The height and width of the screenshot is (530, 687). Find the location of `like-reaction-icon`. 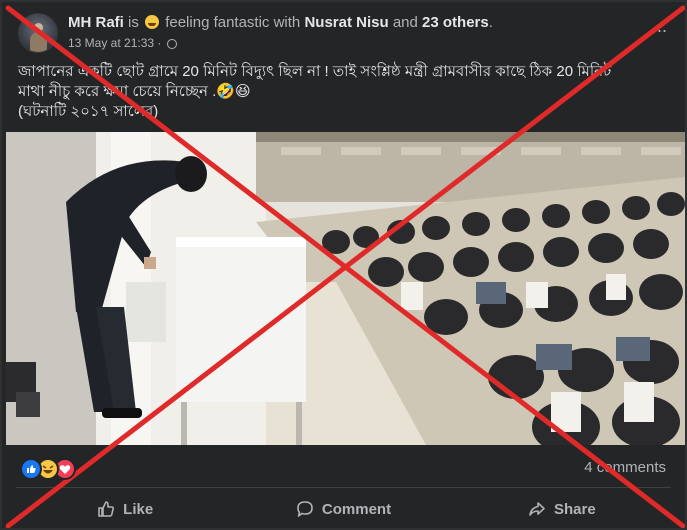

like-reaction-icon is located at coordinates (31, 469).